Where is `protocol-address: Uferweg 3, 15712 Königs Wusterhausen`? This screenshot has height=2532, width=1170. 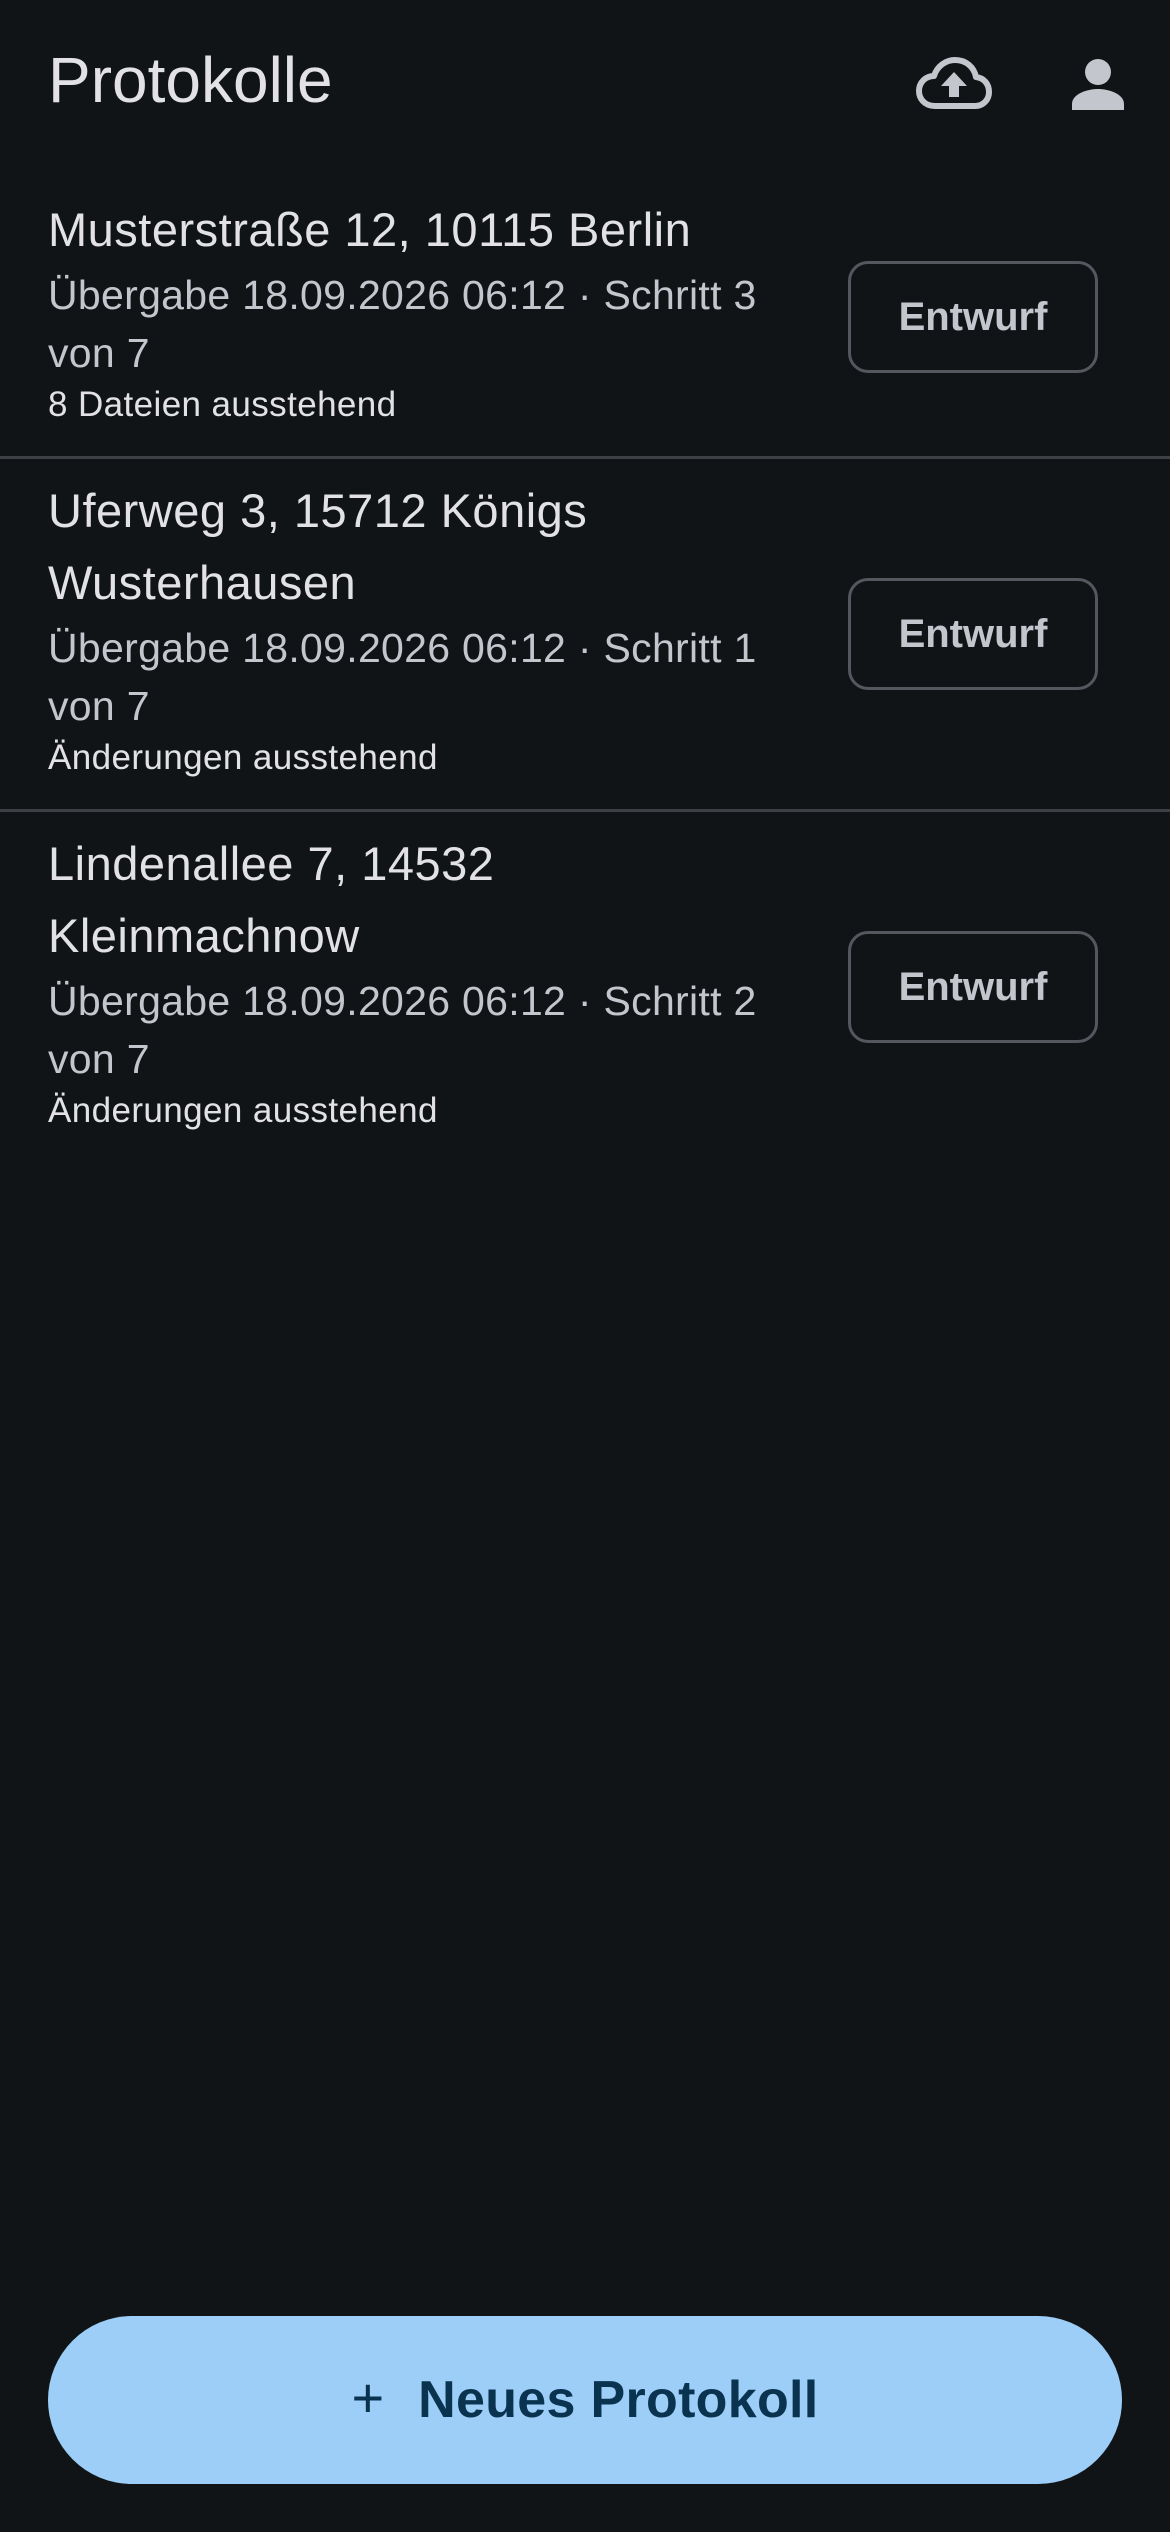
protocol-address: Uferweg 3, 15712 Königs Wusterhausen is located at coordinates (318, 546).